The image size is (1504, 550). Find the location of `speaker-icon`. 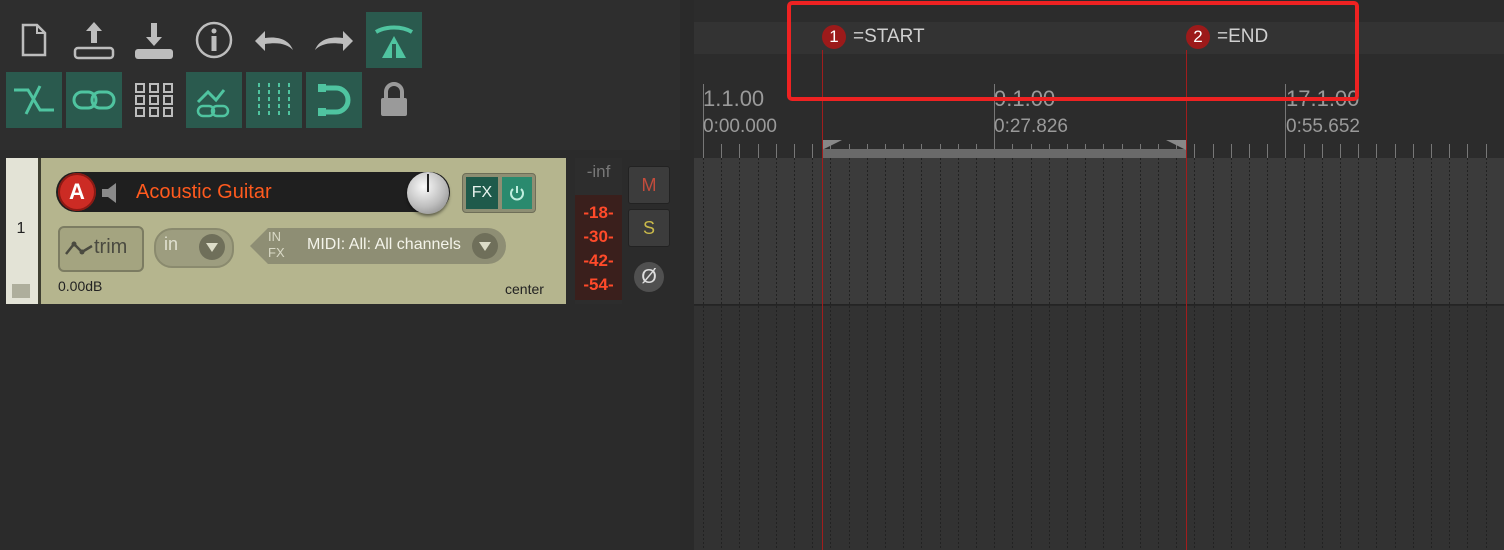

speaker-icon is located at coordinates (113, 195).